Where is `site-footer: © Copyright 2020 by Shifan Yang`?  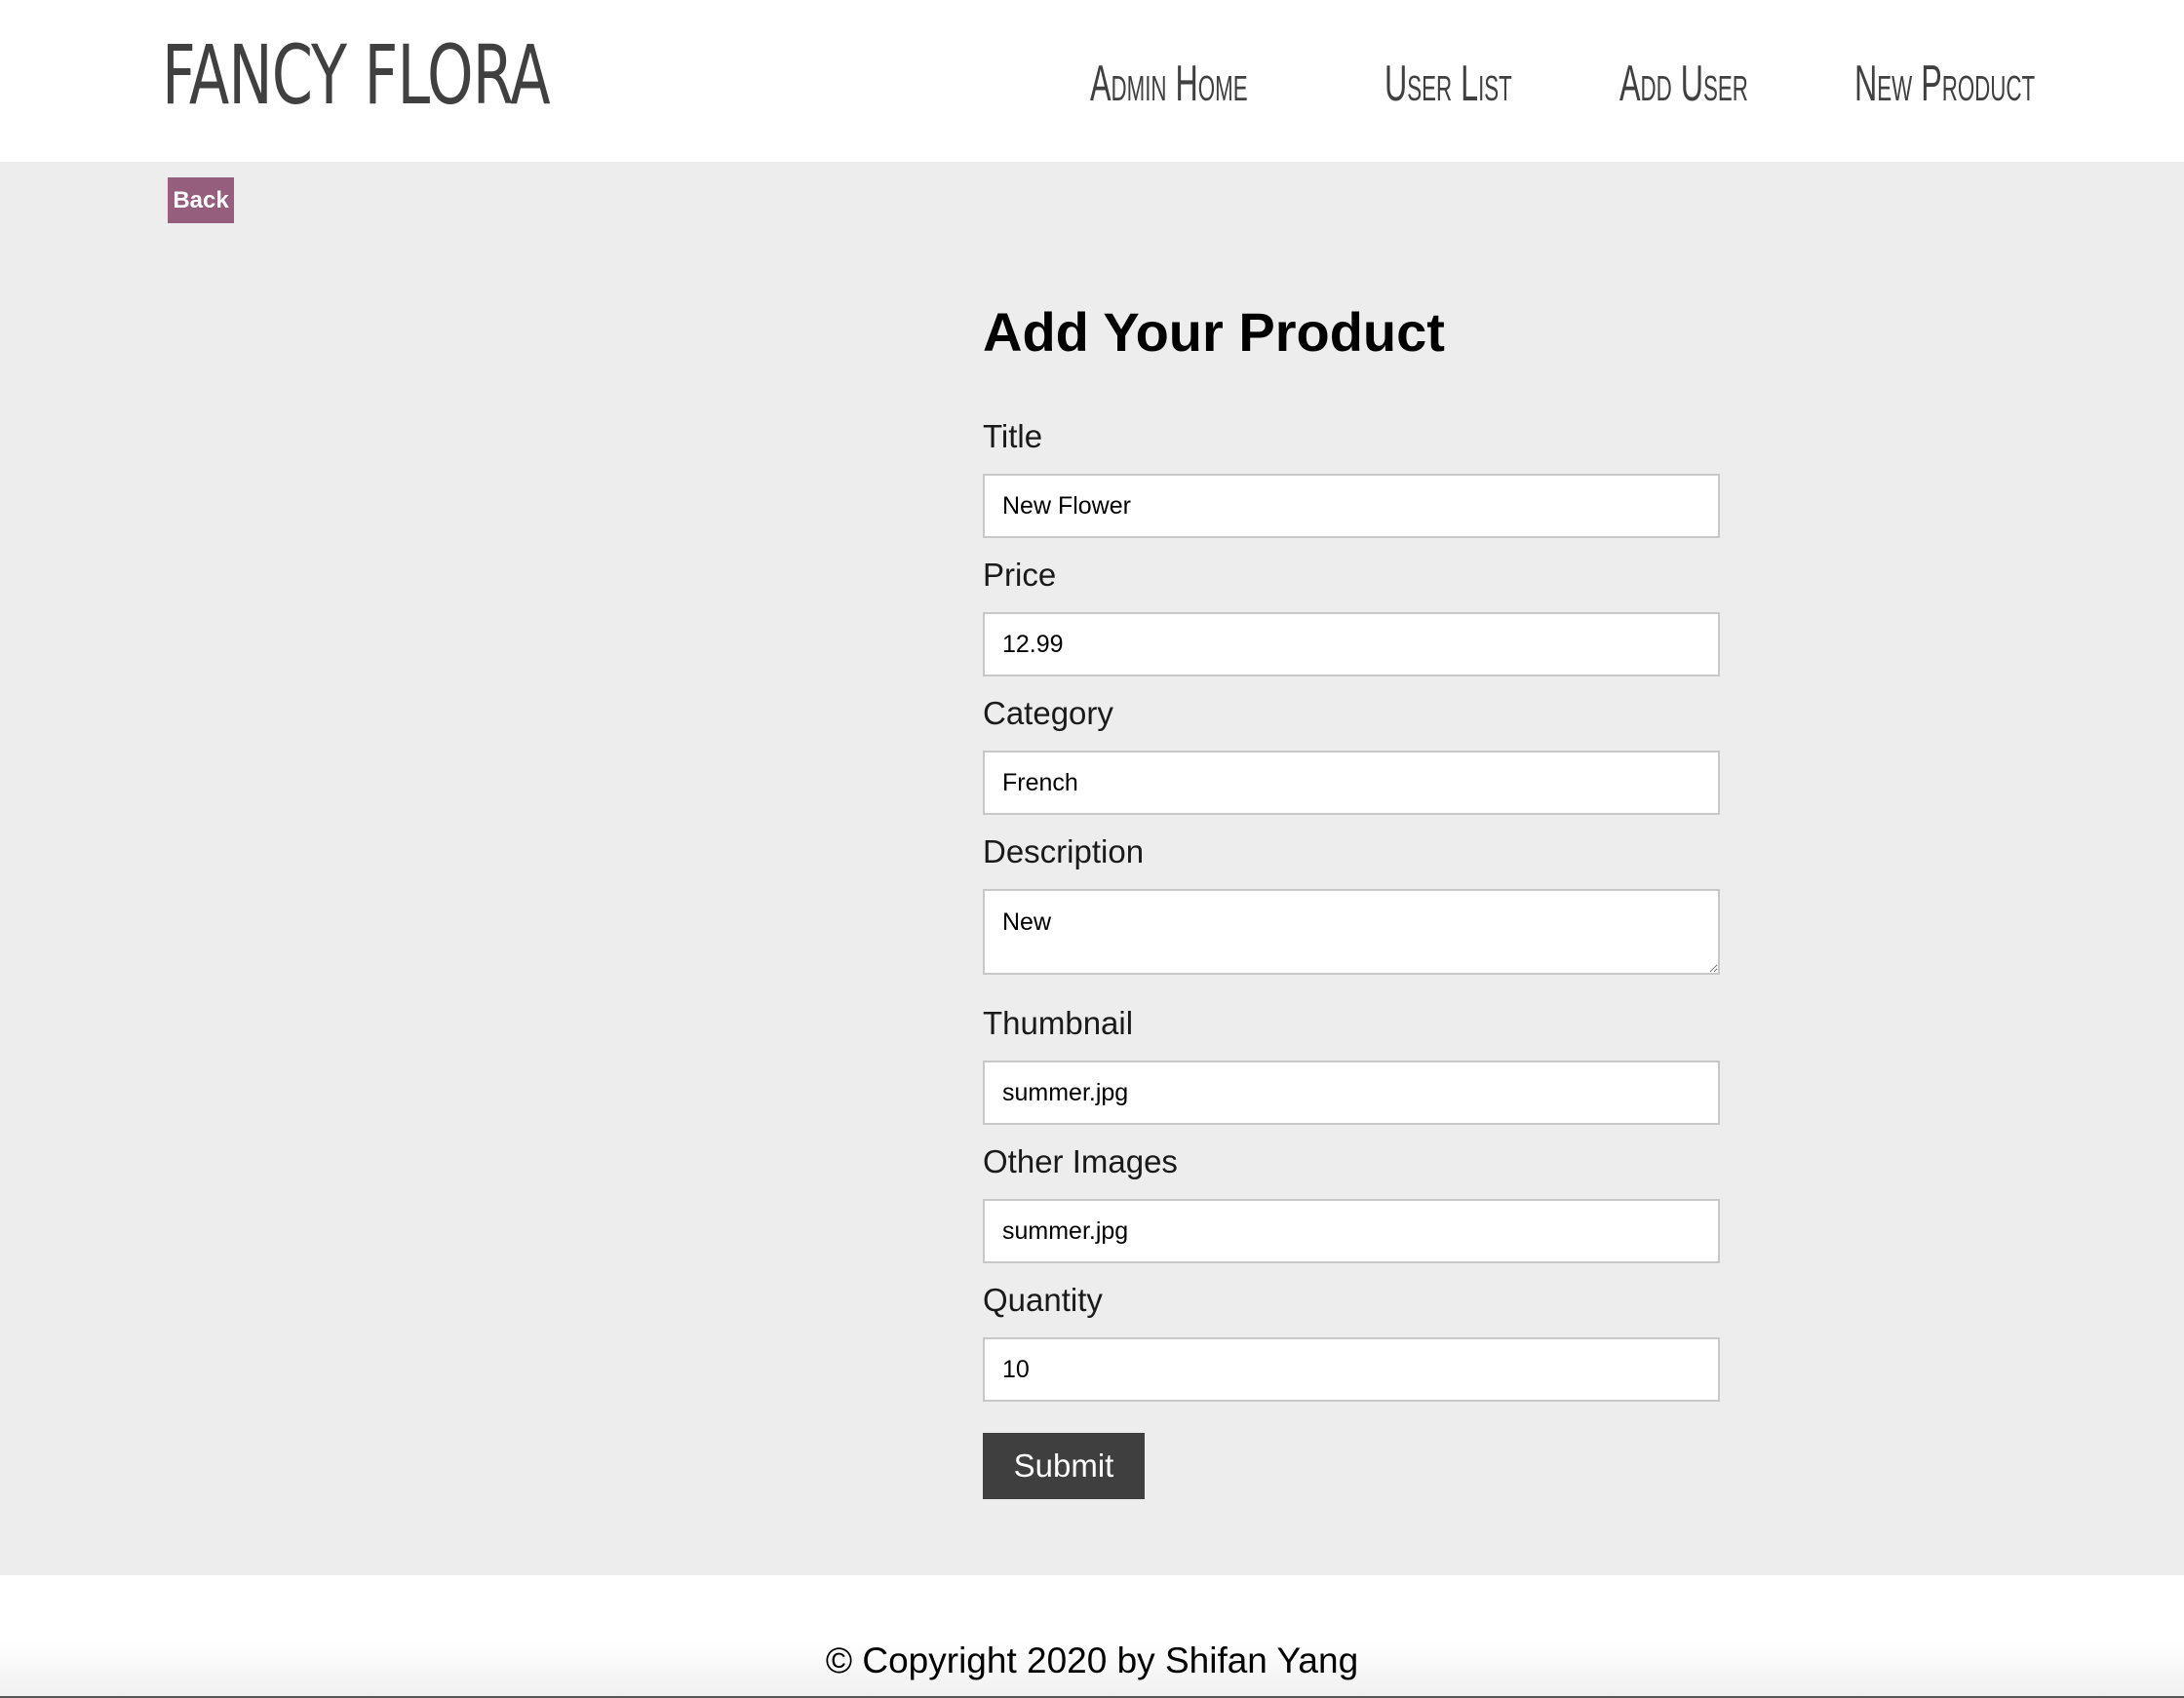
site-footer: © Copyright 2020 by Shifan Yang is located at coordinates (1092, 1636).